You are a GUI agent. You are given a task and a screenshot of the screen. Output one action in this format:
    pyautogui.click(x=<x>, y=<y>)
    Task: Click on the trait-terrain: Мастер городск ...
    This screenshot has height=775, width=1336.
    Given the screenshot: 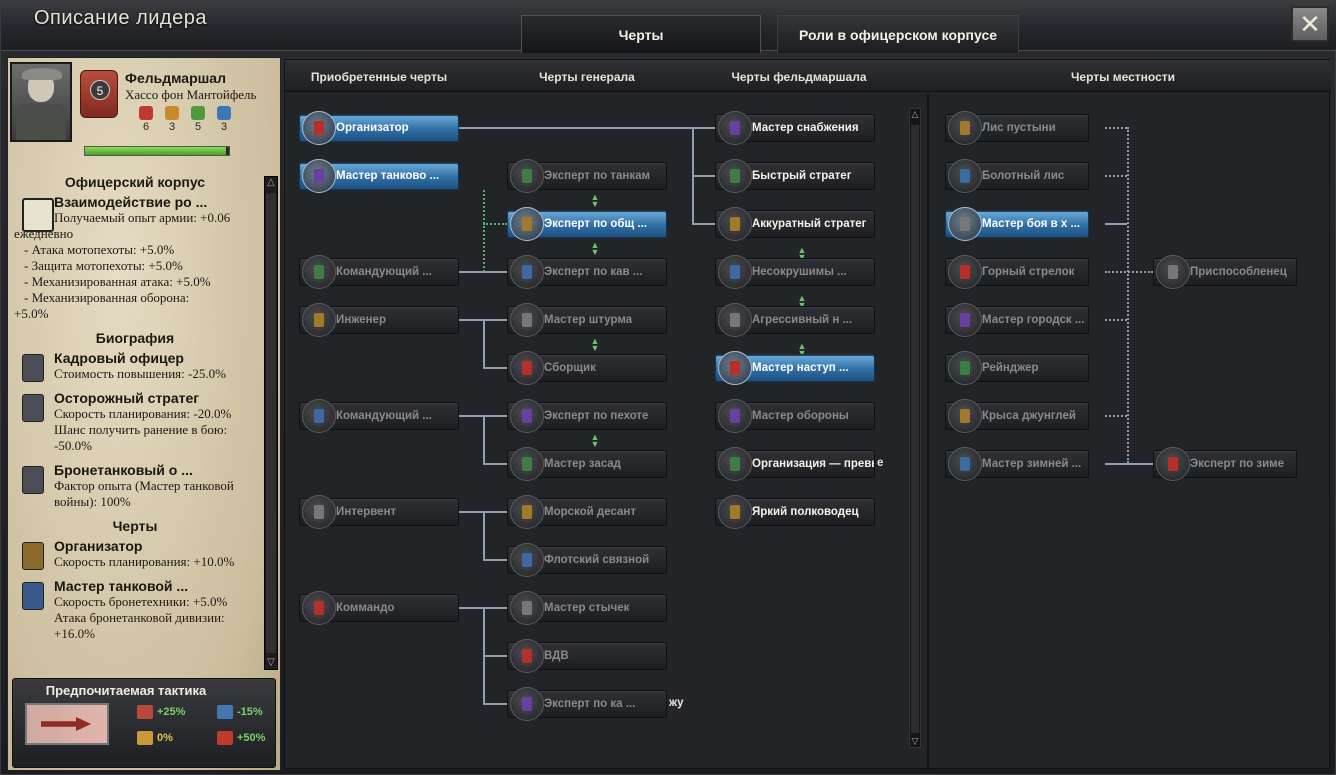 What is the action you would take?
    pyautogui.click(x=1017, y=320)
    